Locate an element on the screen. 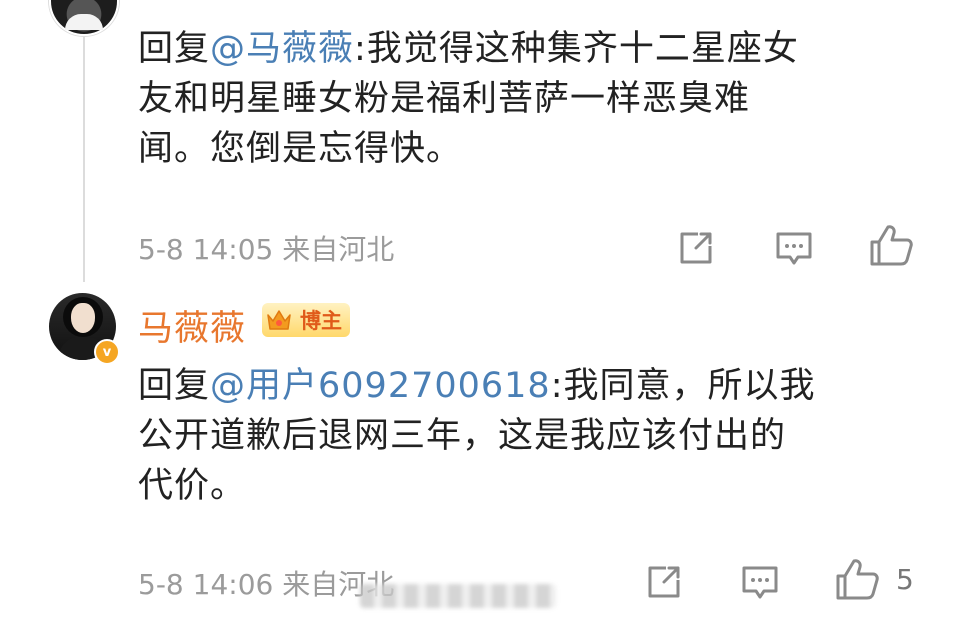 Image resolution: width=956 pixels, height=622 pixels. comment-line-1: 回复@马薇薇:我觉得这种集齐十二星座女 is located at coordinates (528, 49).